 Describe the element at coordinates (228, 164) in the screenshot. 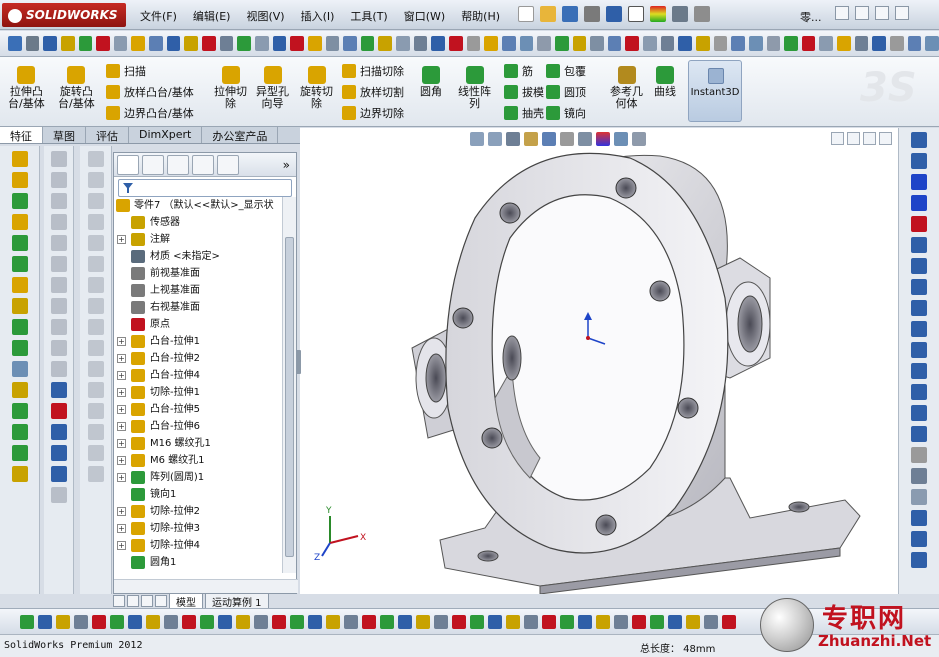

I see `display-manager-tab-icon` at that location.